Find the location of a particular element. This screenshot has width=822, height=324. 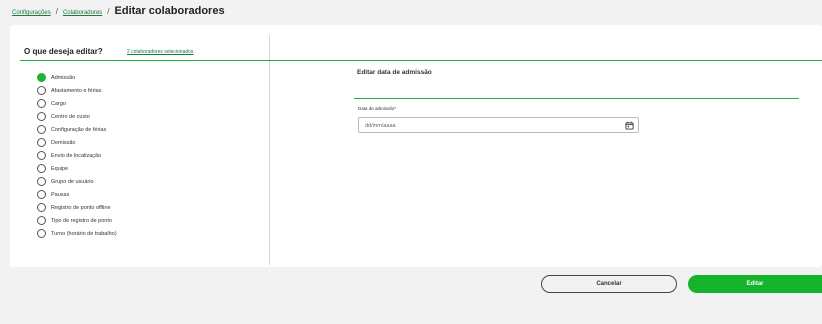

option-label: Configuração de férias is located at coordinates (79, 129).